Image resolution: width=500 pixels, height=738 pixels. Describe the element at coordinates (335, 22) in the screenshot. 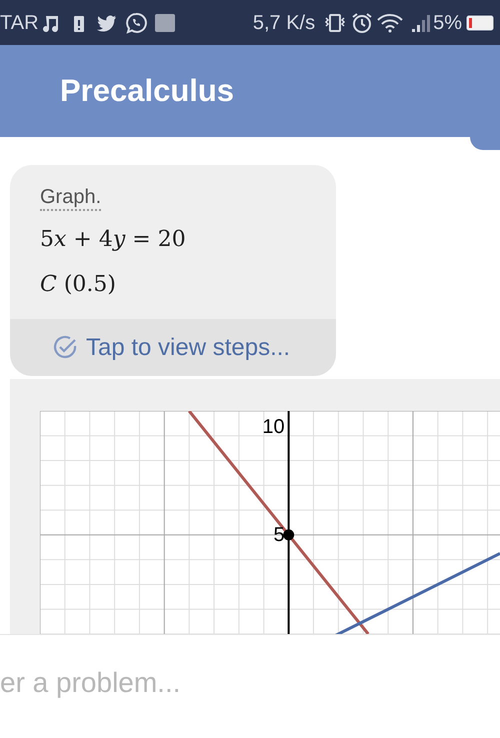

I see `vibrate-icon` at that location.